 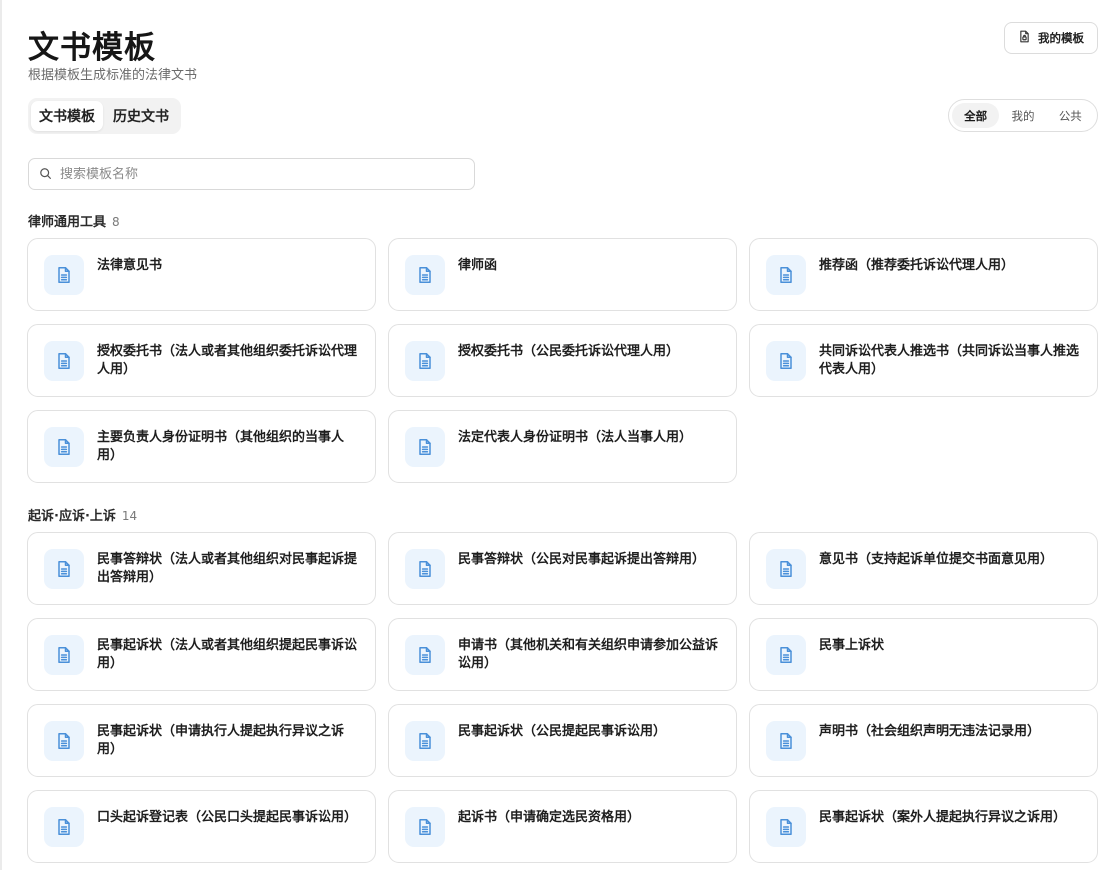 What do you see at coordinates (227, 568) in the screenshot?
I see `template-card-title: 民事答辩状（法人或者其他组织对民事起诉提出答辩用）` at bounding box center [227, 568].